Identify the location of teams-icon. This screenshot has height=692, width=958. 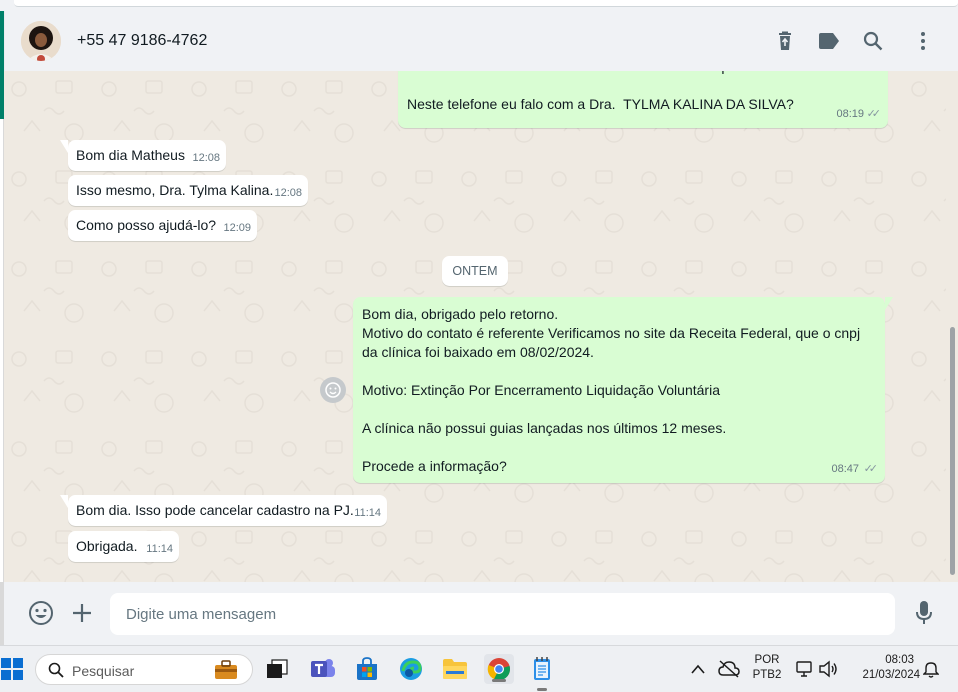
(323, 669).